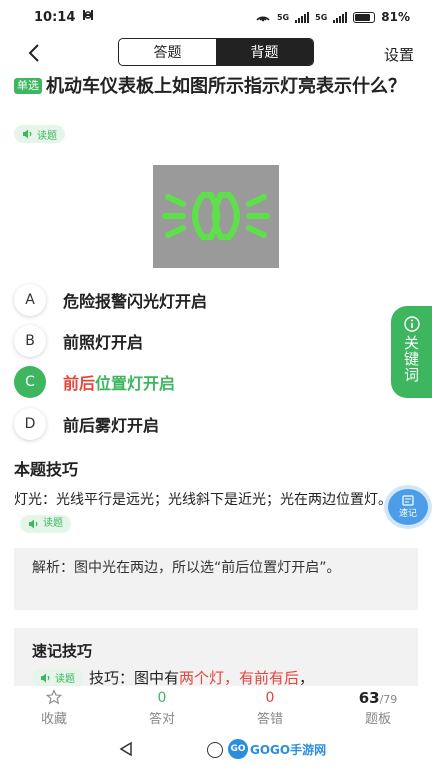 This screenshot has width=432, height=768. I want to click on option-a: A 危险报警闪光灯开启, so click(110, 300).